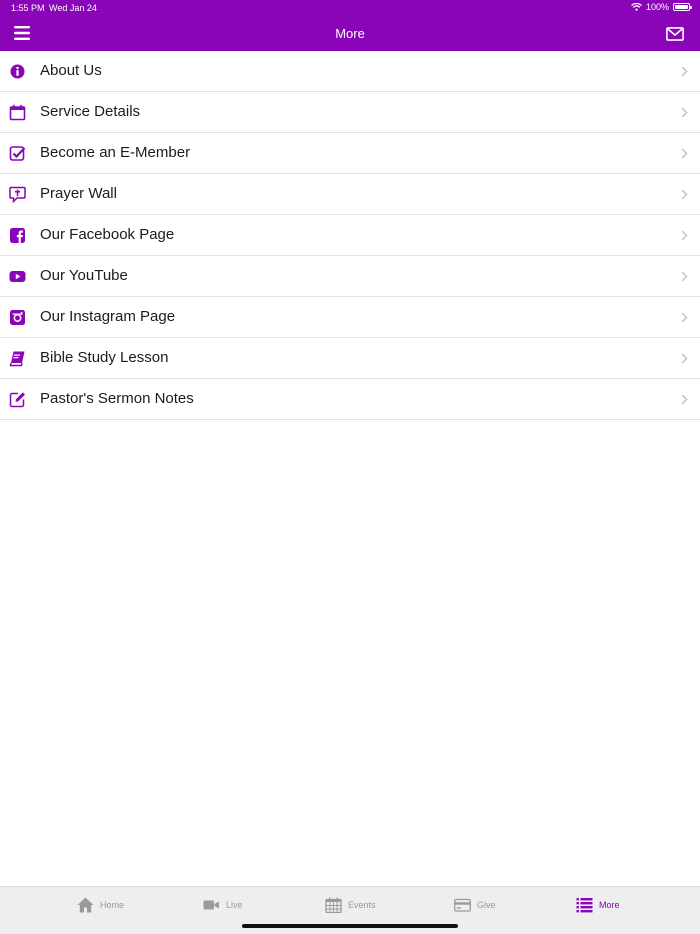 The width and height of the screenshot is (700, 934). What do you see at coordinates (350, 153) in the screenshot?
I see `menu-item-become-e-member: Become an E-Member` at bounding box center [350, 153].